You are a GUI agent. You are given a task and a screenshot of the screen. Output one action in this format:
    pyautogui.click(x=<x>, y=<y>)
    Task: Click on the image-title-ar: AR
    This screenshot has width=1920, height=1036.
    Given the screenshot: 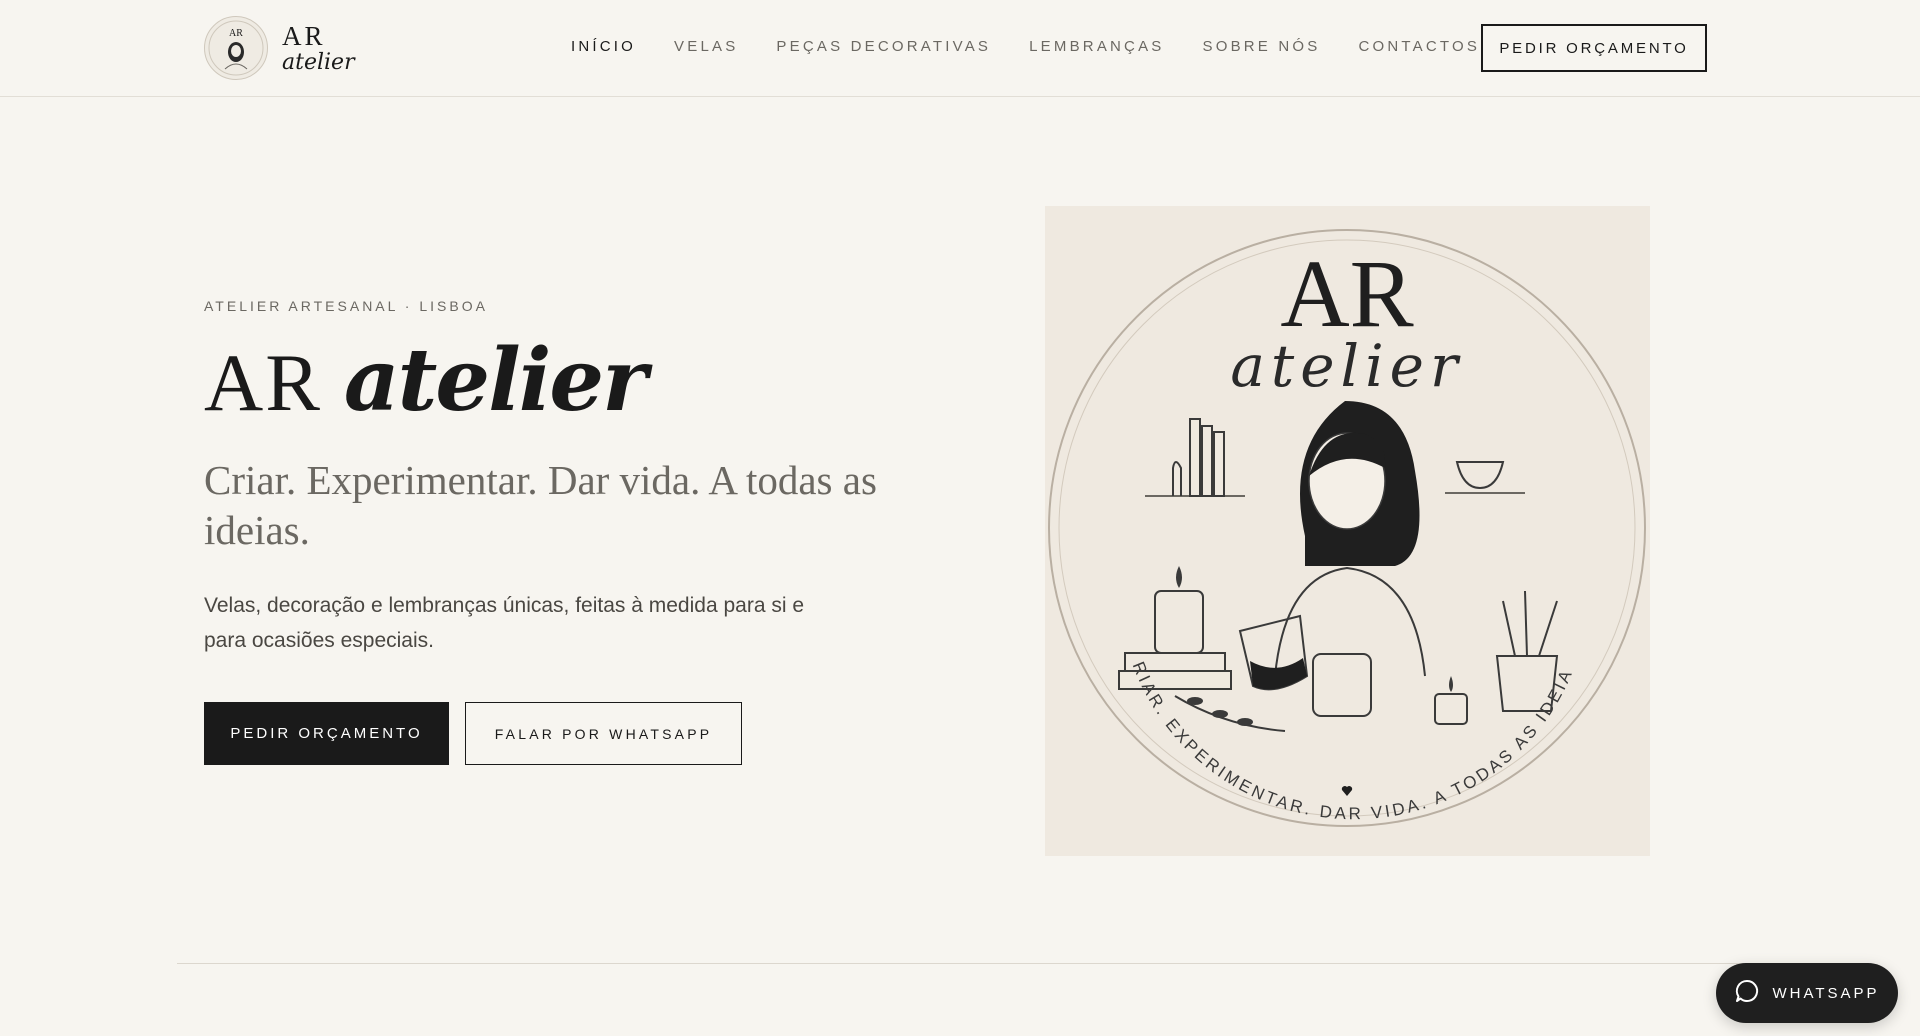 What is the action you would take?
    pyautogui.click(x=1346, y=293)
    